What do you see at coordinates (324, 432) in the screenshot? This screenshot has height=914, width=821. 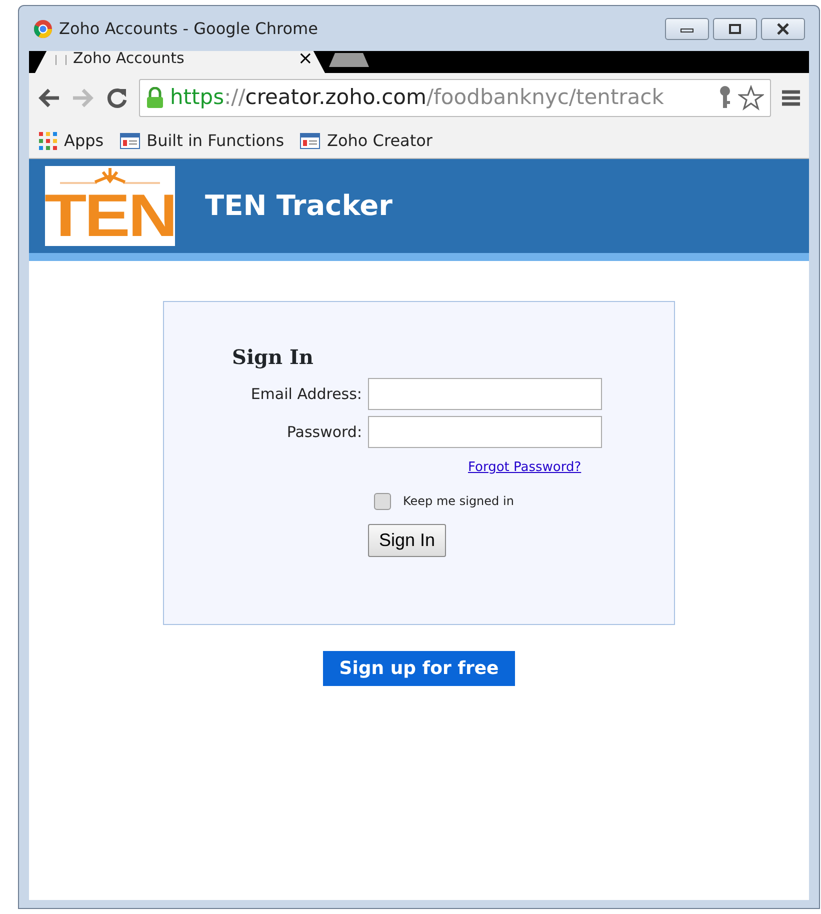 I see `field-label: Password:` at bounding box center [324, 432].